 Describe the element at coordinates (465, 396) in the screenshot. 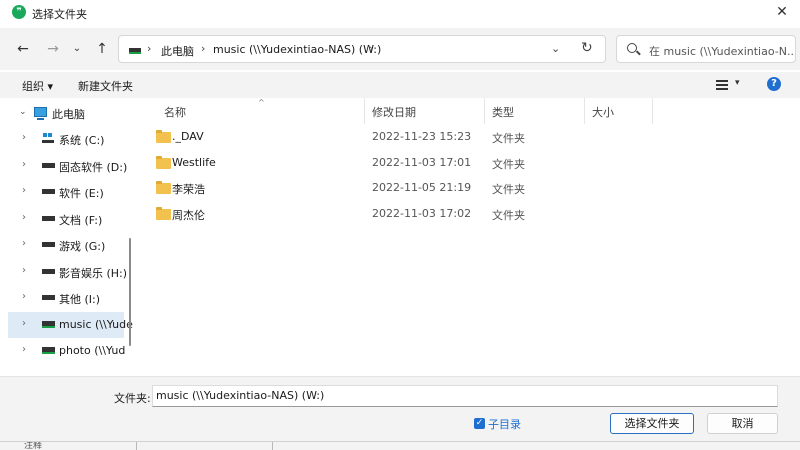

I see `folder-field: music (\\Yudexintiao-NAS) (W:)` at that location.